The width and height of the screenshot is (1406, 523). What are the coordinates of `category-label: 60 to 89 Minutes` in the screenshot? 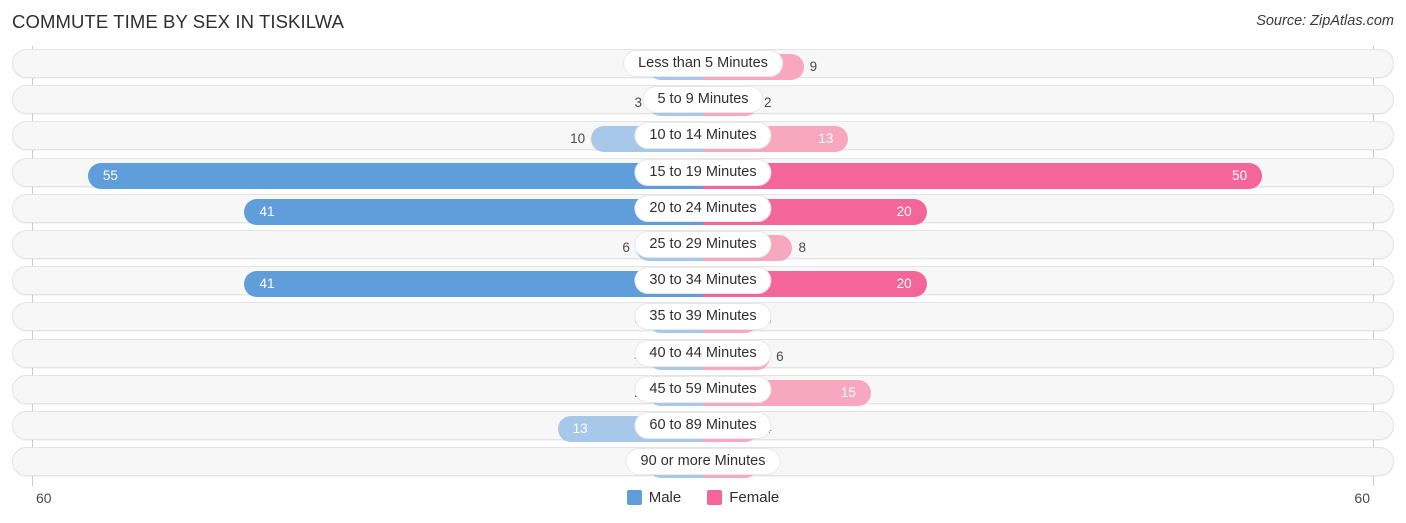 It's located at (703, 425).